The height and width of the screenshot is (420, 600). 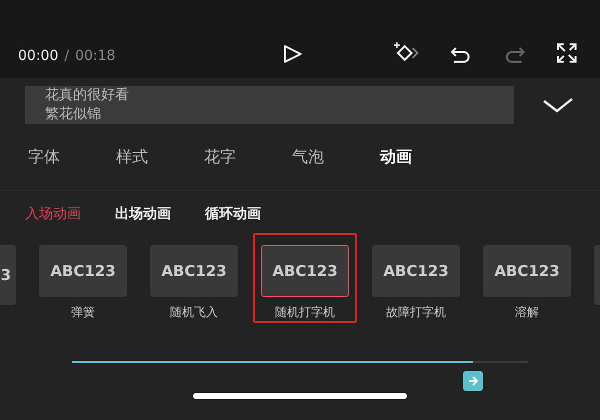 I want to click on confirm-check-icon, so click(x=558, y=105).